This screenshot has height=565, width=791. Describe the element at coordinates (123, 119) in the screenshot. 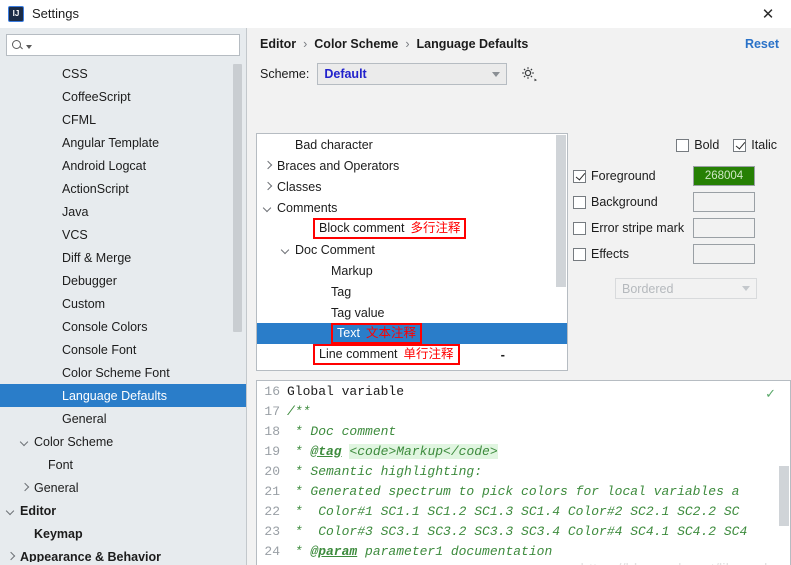

I see `sidebar-item-cfml: CFML` at that location.